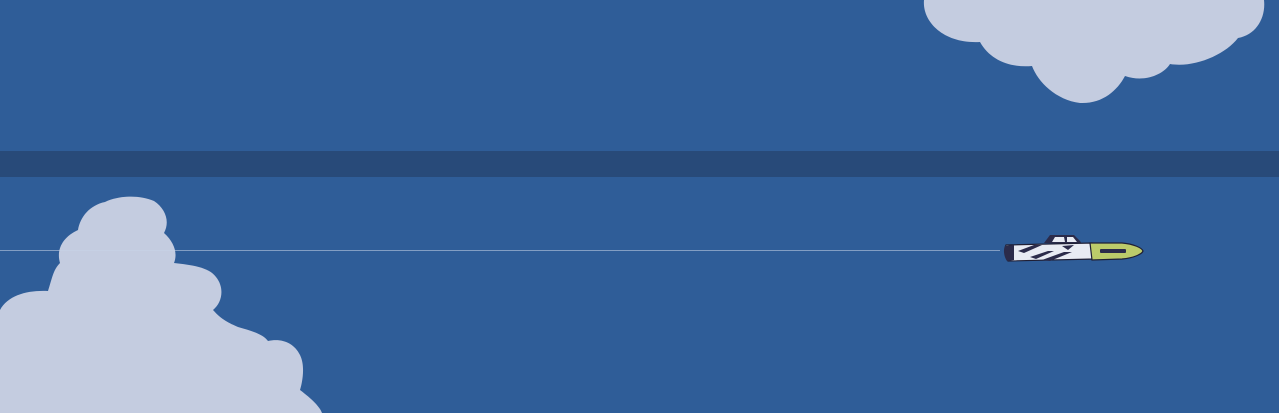 The width and height of the screenshot is (1279, 413). Describe the element at coordinates (1094, 52) in the screenshot. I see `cloud-top-right` at that location.